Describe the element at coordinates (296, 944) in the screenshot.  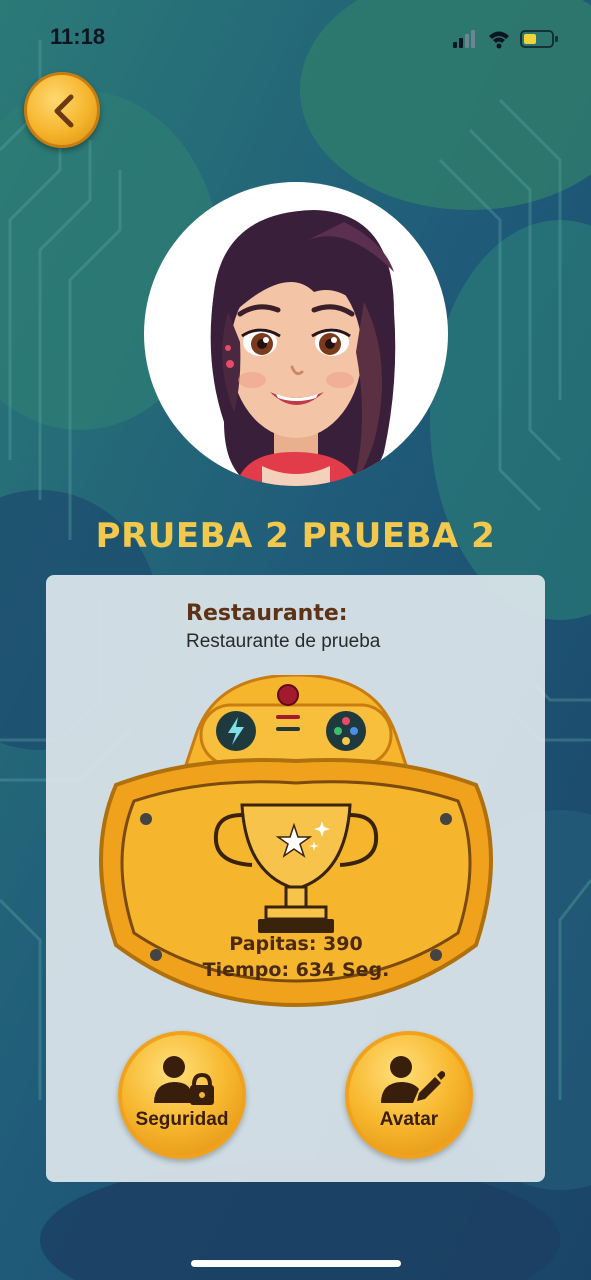
I see `papitas-stat: Papitas: 390` at that location.